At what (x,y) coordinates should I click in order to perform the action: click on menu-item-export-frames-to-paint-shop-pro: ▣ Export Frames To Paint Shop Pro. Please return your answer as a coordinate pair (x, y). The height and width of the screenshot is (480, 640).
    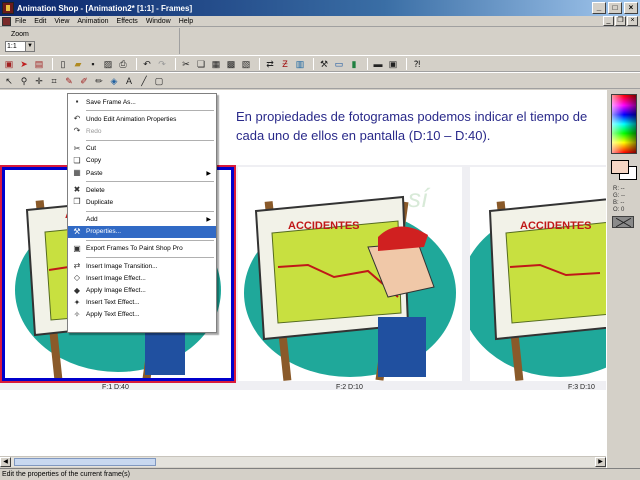
    Looking at the image, I should click on (142, 249).